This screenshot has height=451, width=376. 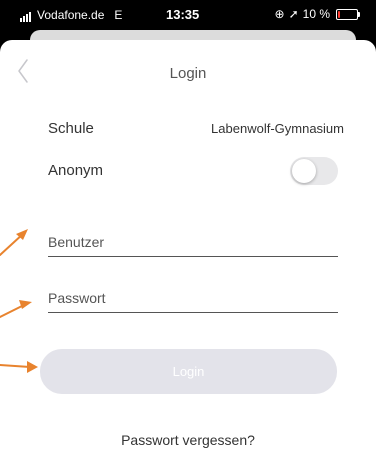 What do you see at coordinates (76, 170) in the screenshot?
I see `anonym-label: Anonym` at bounding box center [76, 170].